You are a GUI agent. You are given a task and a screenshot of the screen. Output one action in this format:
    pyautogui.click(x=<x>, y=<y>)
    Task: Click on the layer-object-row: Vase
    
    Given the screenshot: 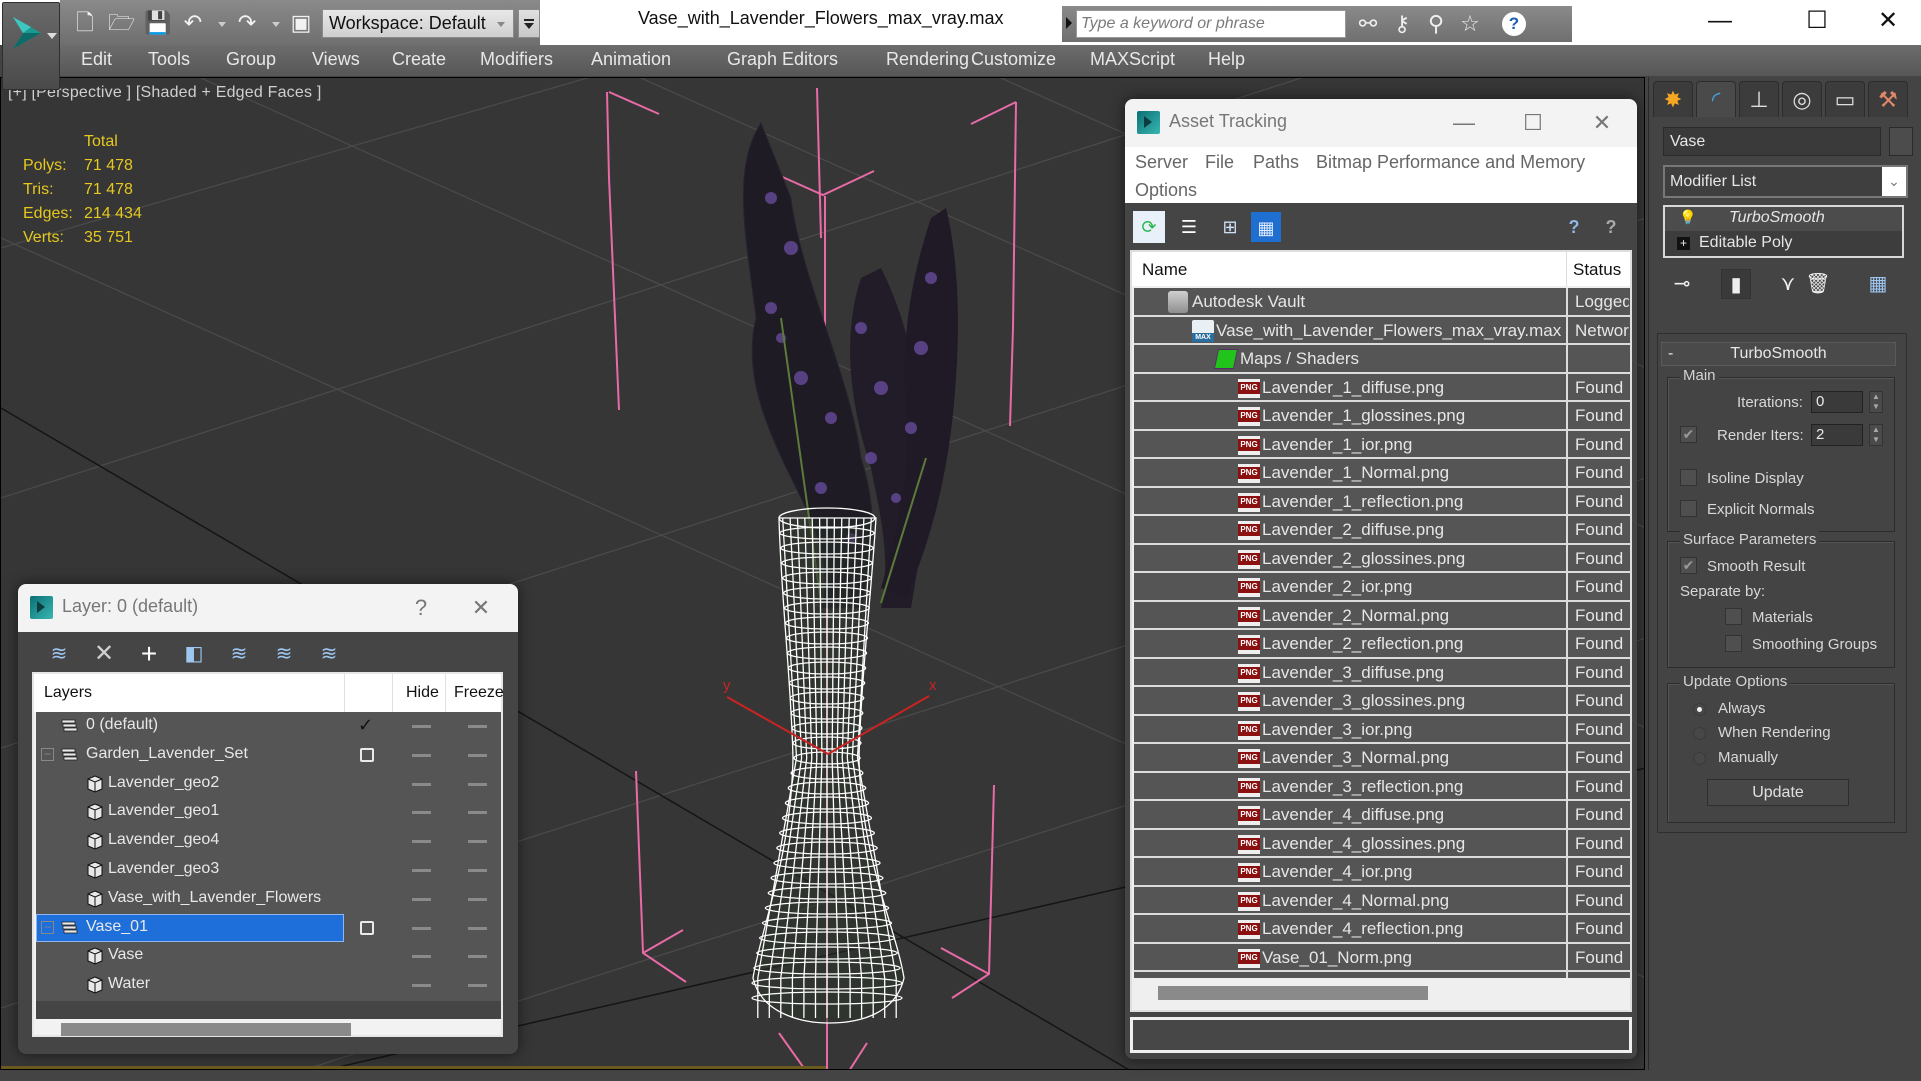 What is the action you would take?
    pyautogui.click(x=268, y=956)
    